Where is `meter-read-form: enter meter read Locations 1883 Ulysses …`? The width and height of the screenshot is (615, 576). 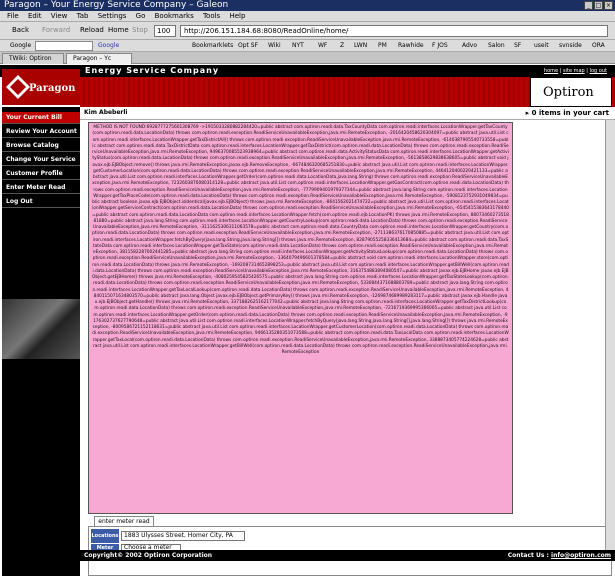
meter-read-form: enter meter read Locations 1883 Ulysses … is located at coordinates (350, 546).